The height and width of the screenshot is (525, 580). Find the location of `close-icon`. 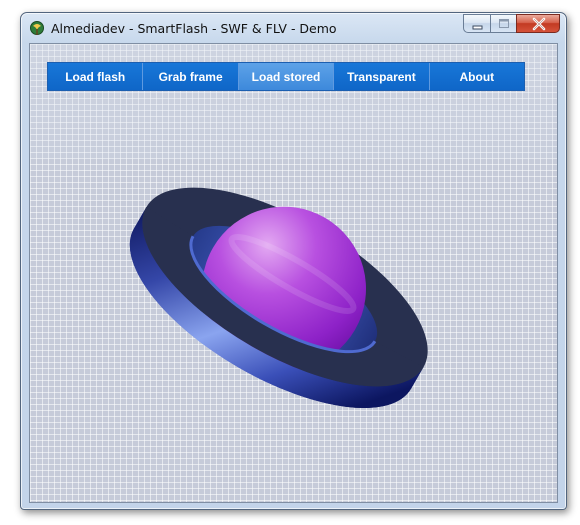

close-icon is located at coordinates (539, 24).